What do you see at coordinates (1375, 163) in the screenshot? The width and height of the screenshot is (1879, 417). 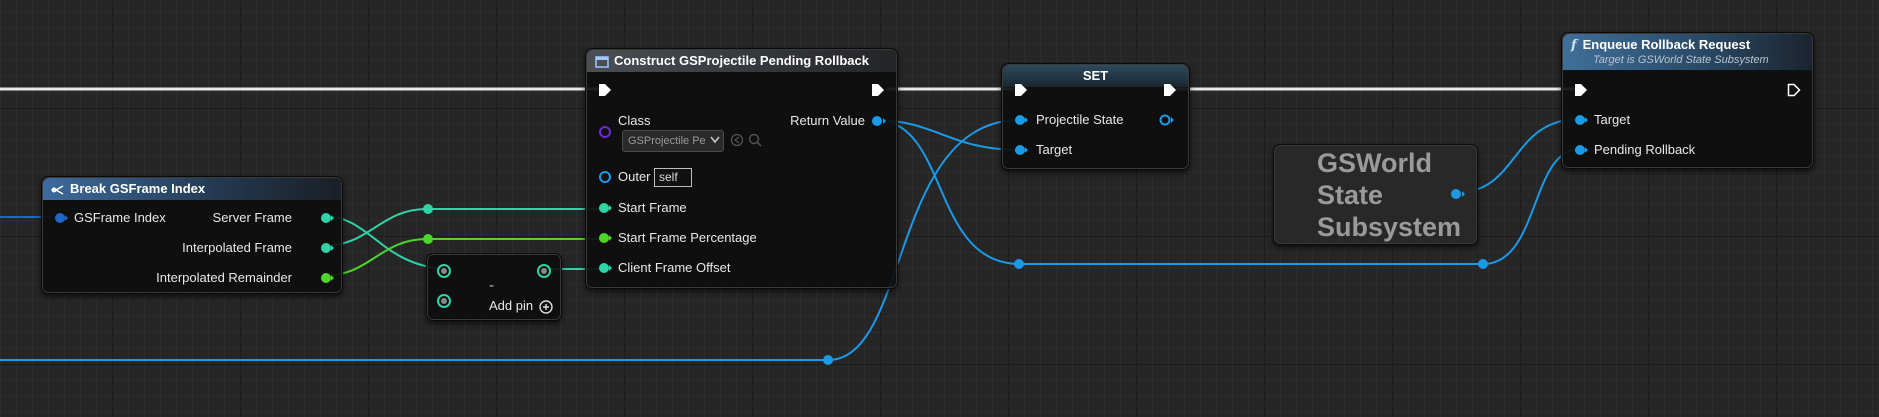 I see `subsystem-line: GSWorld` at bounding box center [1375, 163].